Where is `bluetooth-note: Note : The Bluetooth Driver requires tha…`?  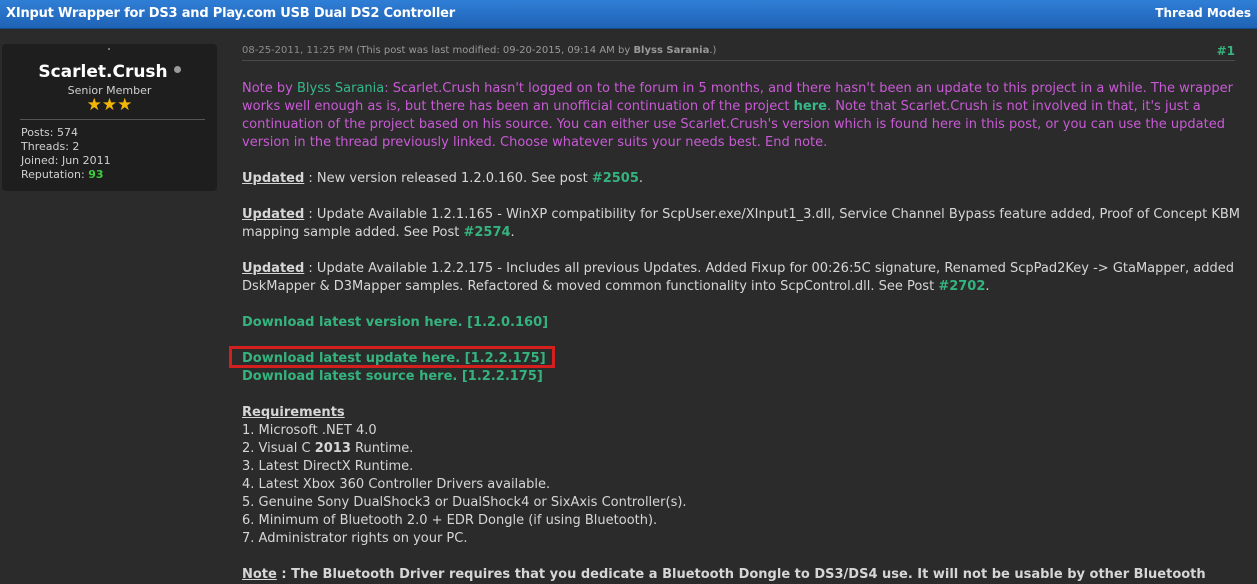 bluetooth-note: Note : The Bluetooth Driver requires tha… is located at coordinates (742, 575).